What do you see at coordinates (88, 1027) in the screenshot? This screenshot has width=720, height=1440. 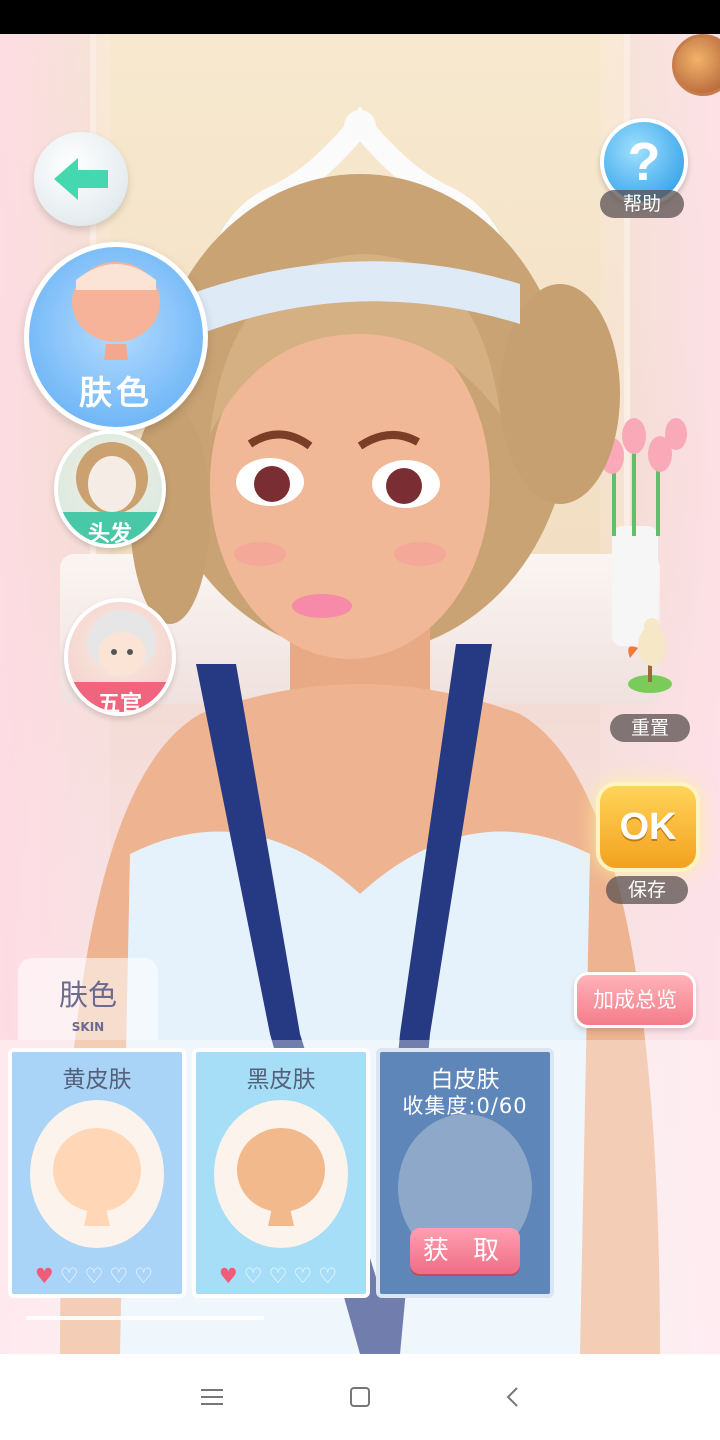 I see `tab-skin-subtitle: SKIN` at bounding box center [88, 1027].